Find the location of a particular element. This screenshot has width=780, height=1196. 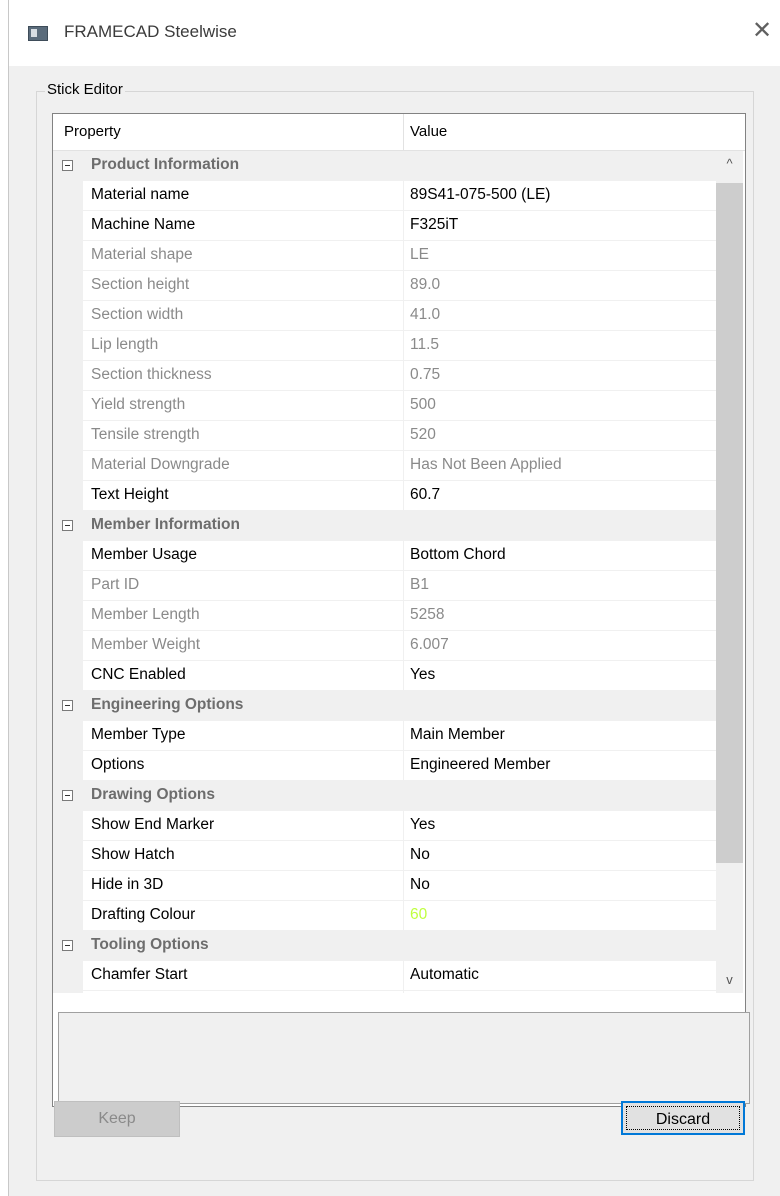

property-name: Chamfer Start is located at coordinates (139, 974).